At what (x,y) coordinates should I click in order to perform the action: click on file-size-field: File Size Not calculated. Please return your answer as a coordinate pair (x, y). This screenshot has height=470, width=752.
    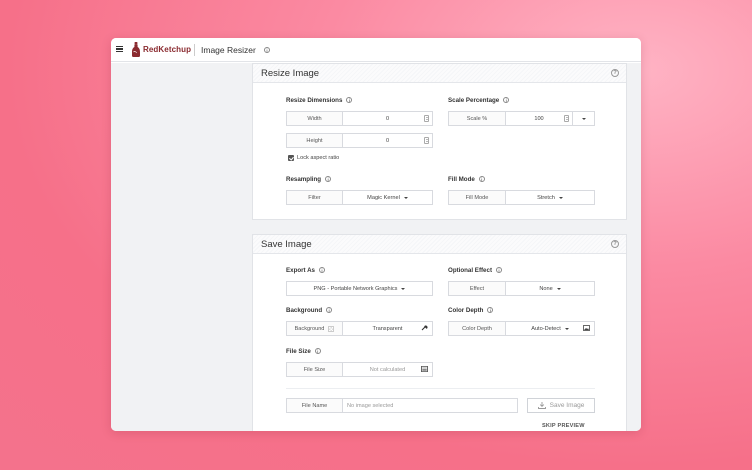
    Looking at the image, I should click on (359, 369).